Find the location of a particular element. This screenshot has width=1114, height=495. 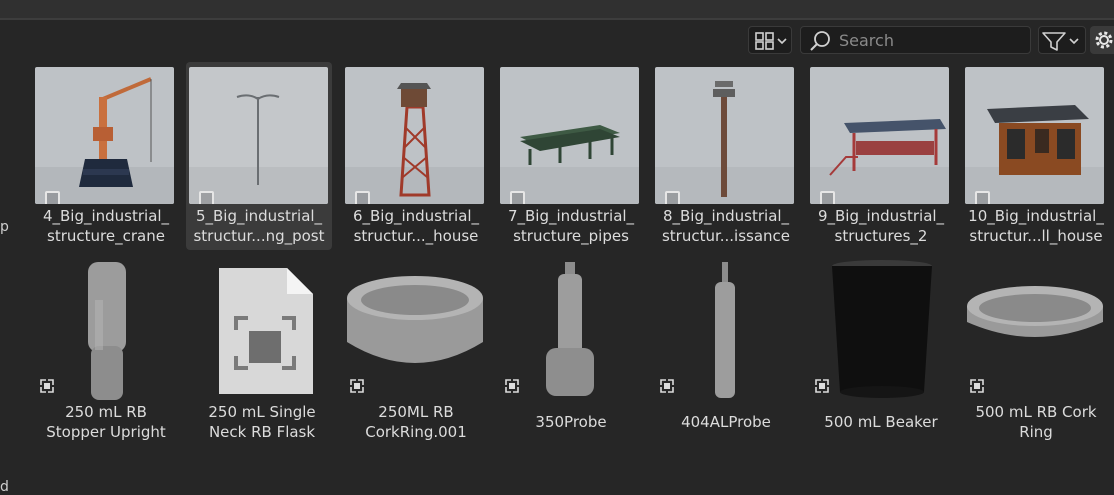

asset-tile-rb-flask: 250 mL Single Neck RB Flask is located at coordinates (257, 352).